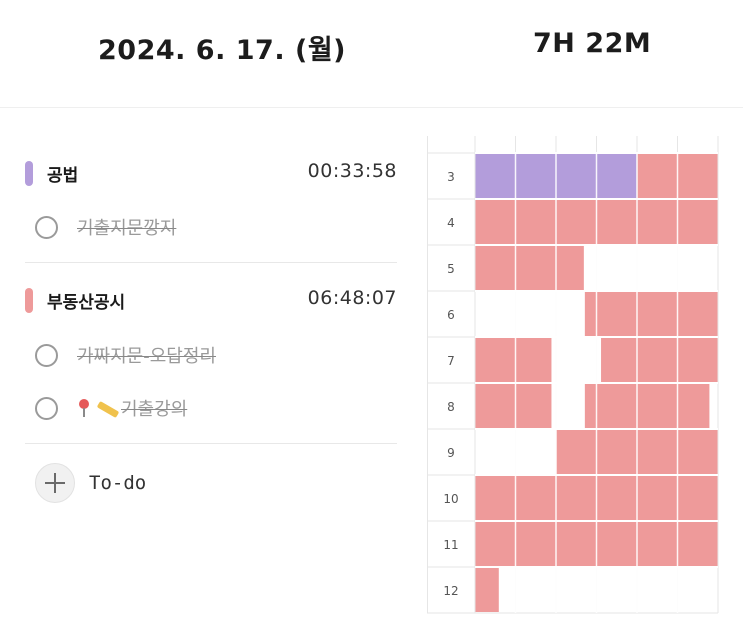  I want to click on pencil-icon, so click(108, 409).